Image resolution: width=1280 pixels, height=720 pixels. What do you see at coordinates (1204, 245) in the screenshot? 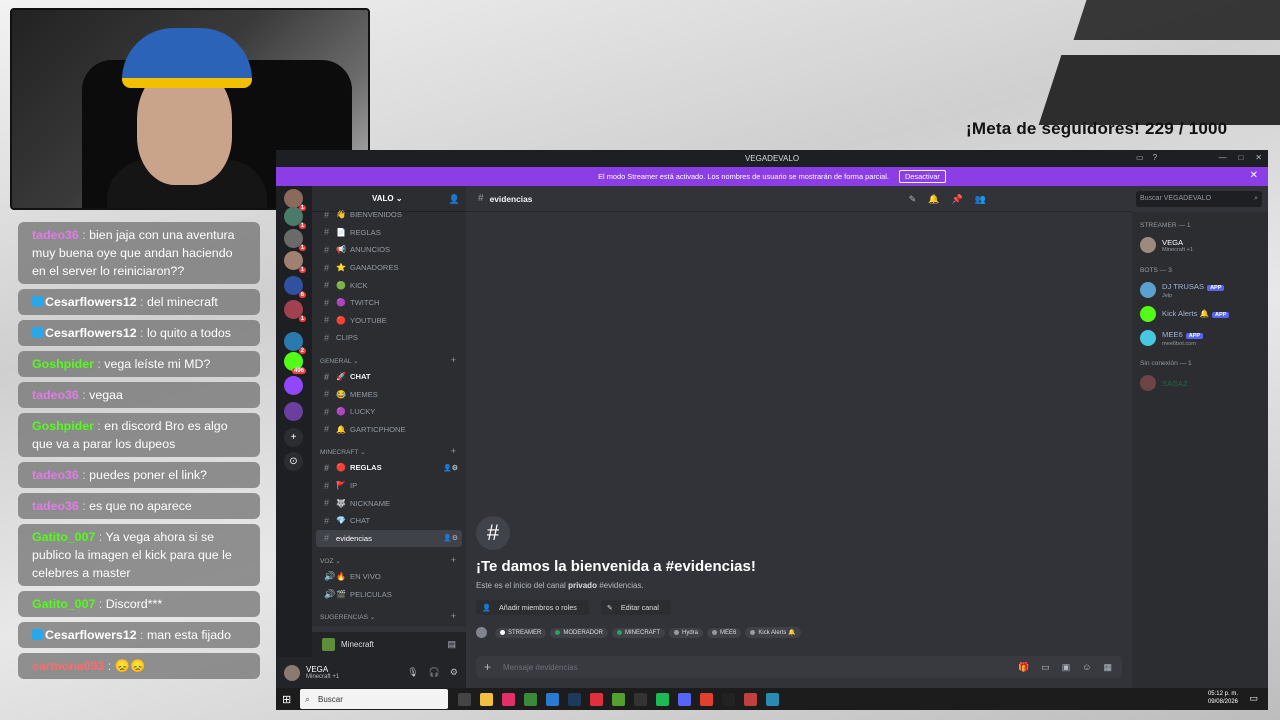
I see `member-item: VEGA Minecraft +1` at bounding box center [1204, 245].